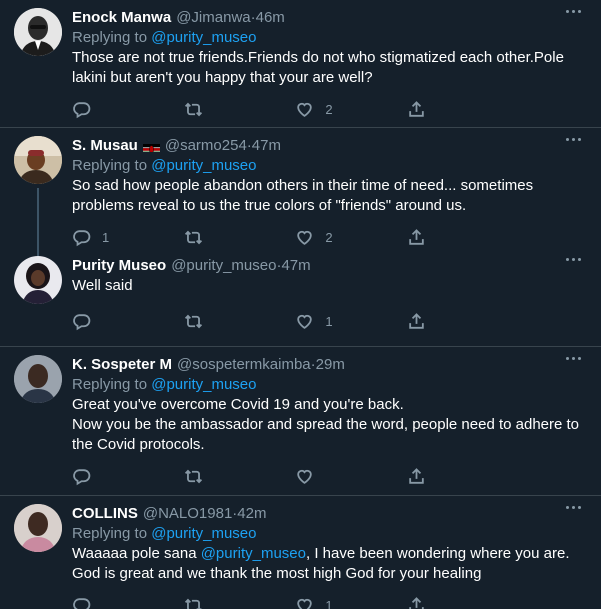 Image resolution: width=601 pixels, height=609 pixels. What do you see at coordinates (251, 514) in the screenshot?
I see `timestamp: 42m` at bounding box center [251, 514].